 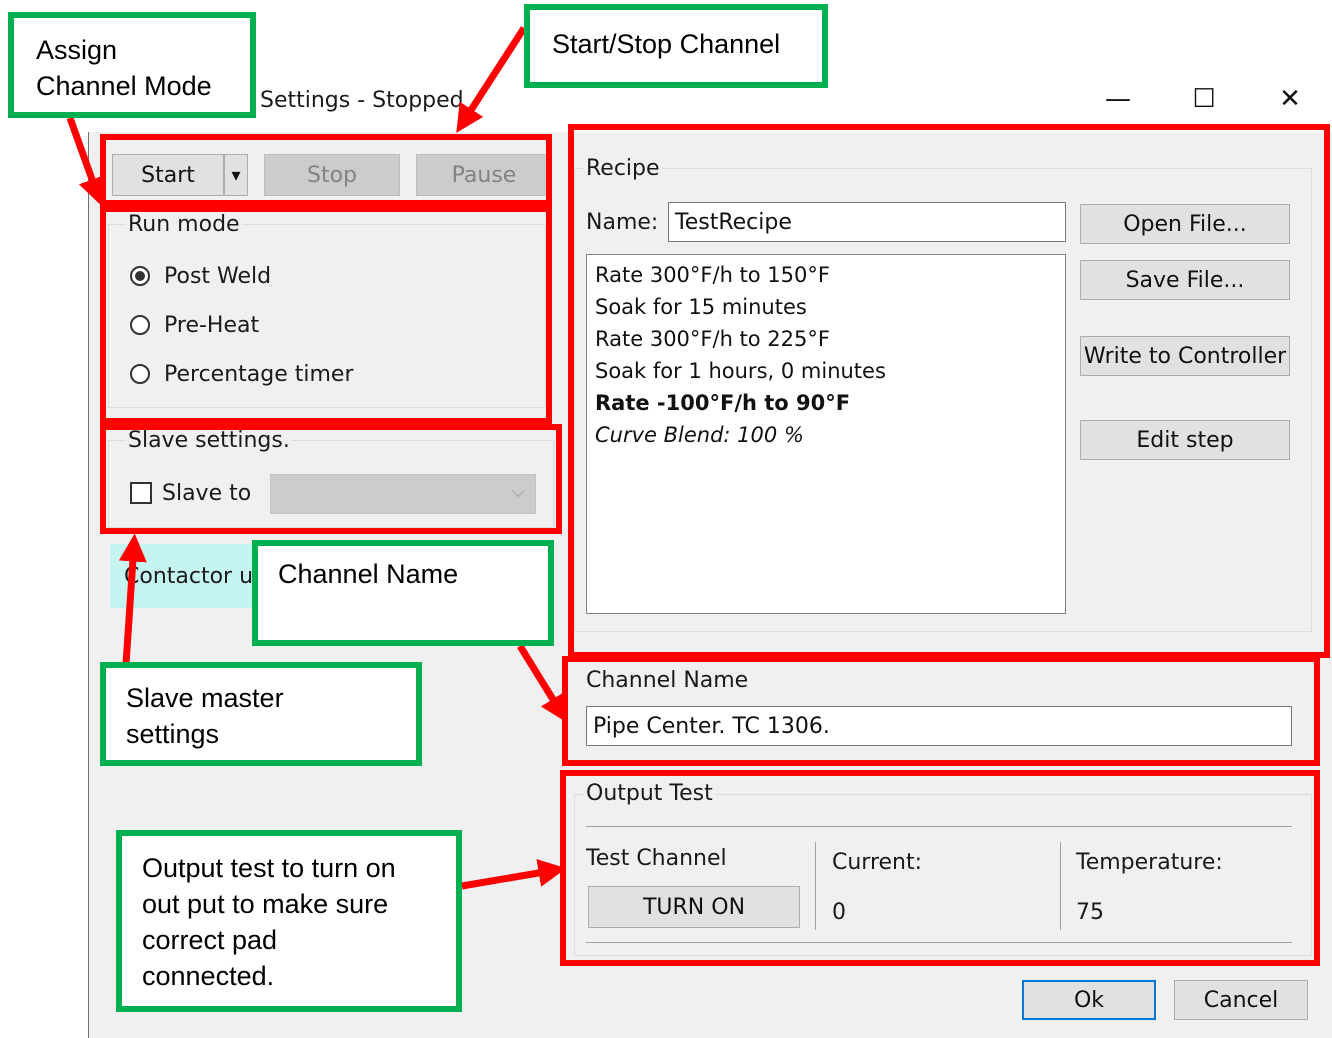 What do you see at coordinates (124, 86) in the screenshot?
I see `callout-assign-mode-line2: Channel Mode` at bounding box center [124, 86].